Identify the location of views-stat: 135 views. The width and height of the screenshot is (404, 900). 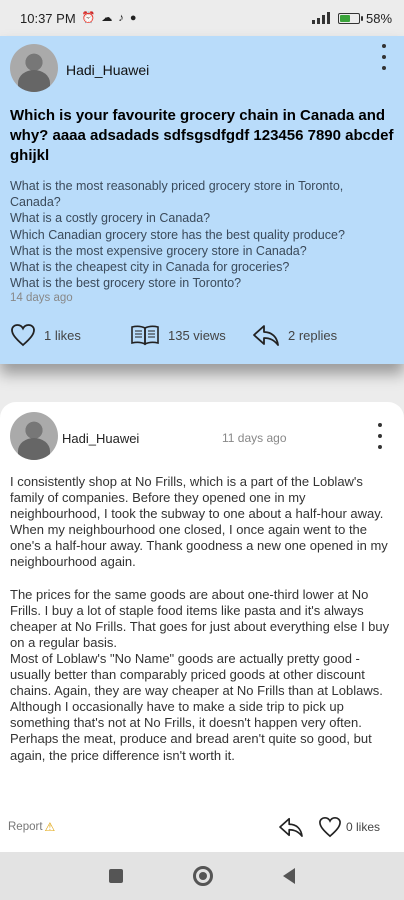
(178, 335).